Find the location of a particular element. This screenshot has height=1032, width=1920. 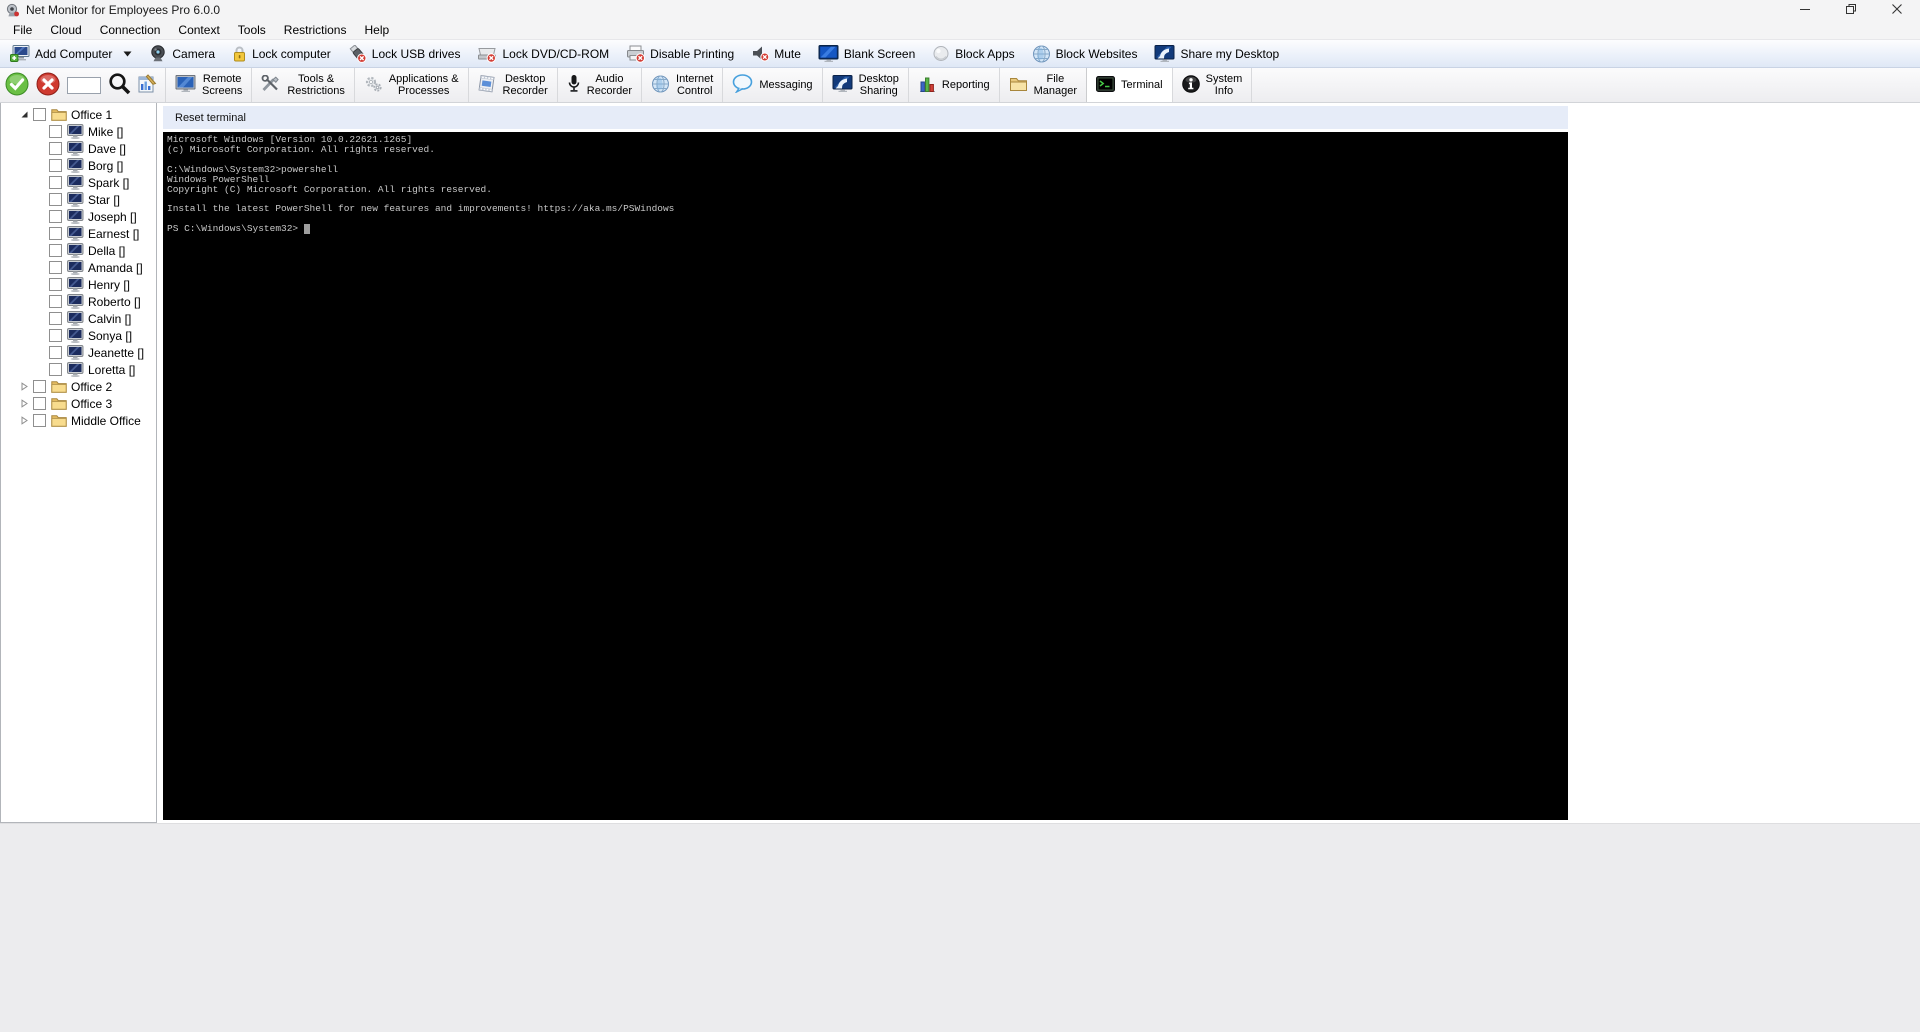

tree-computer-spark: Spark [] is located at coordinates (78, 182).